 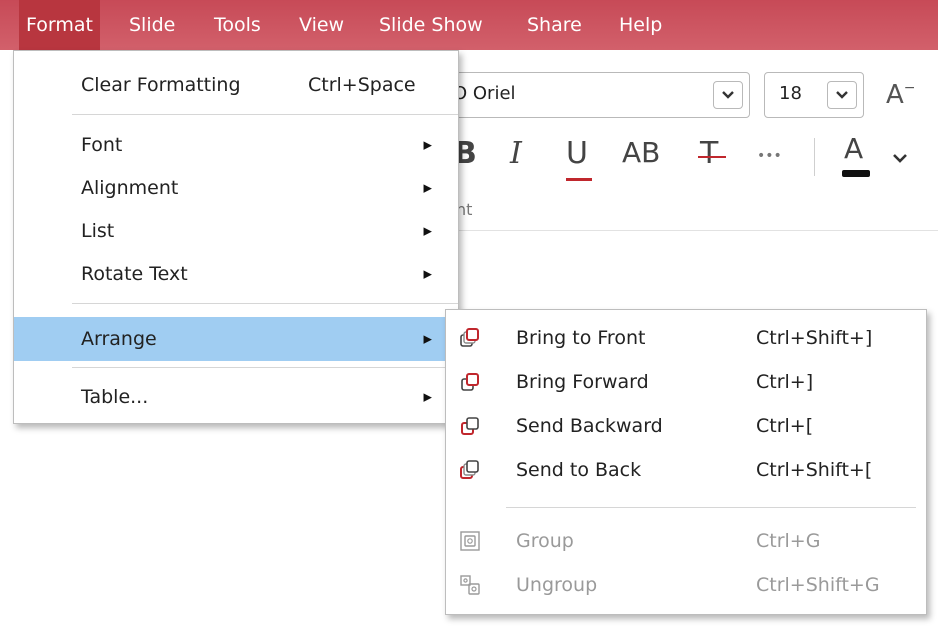 I want to click on bring-to-front-icon, so click(x=469, y=337).